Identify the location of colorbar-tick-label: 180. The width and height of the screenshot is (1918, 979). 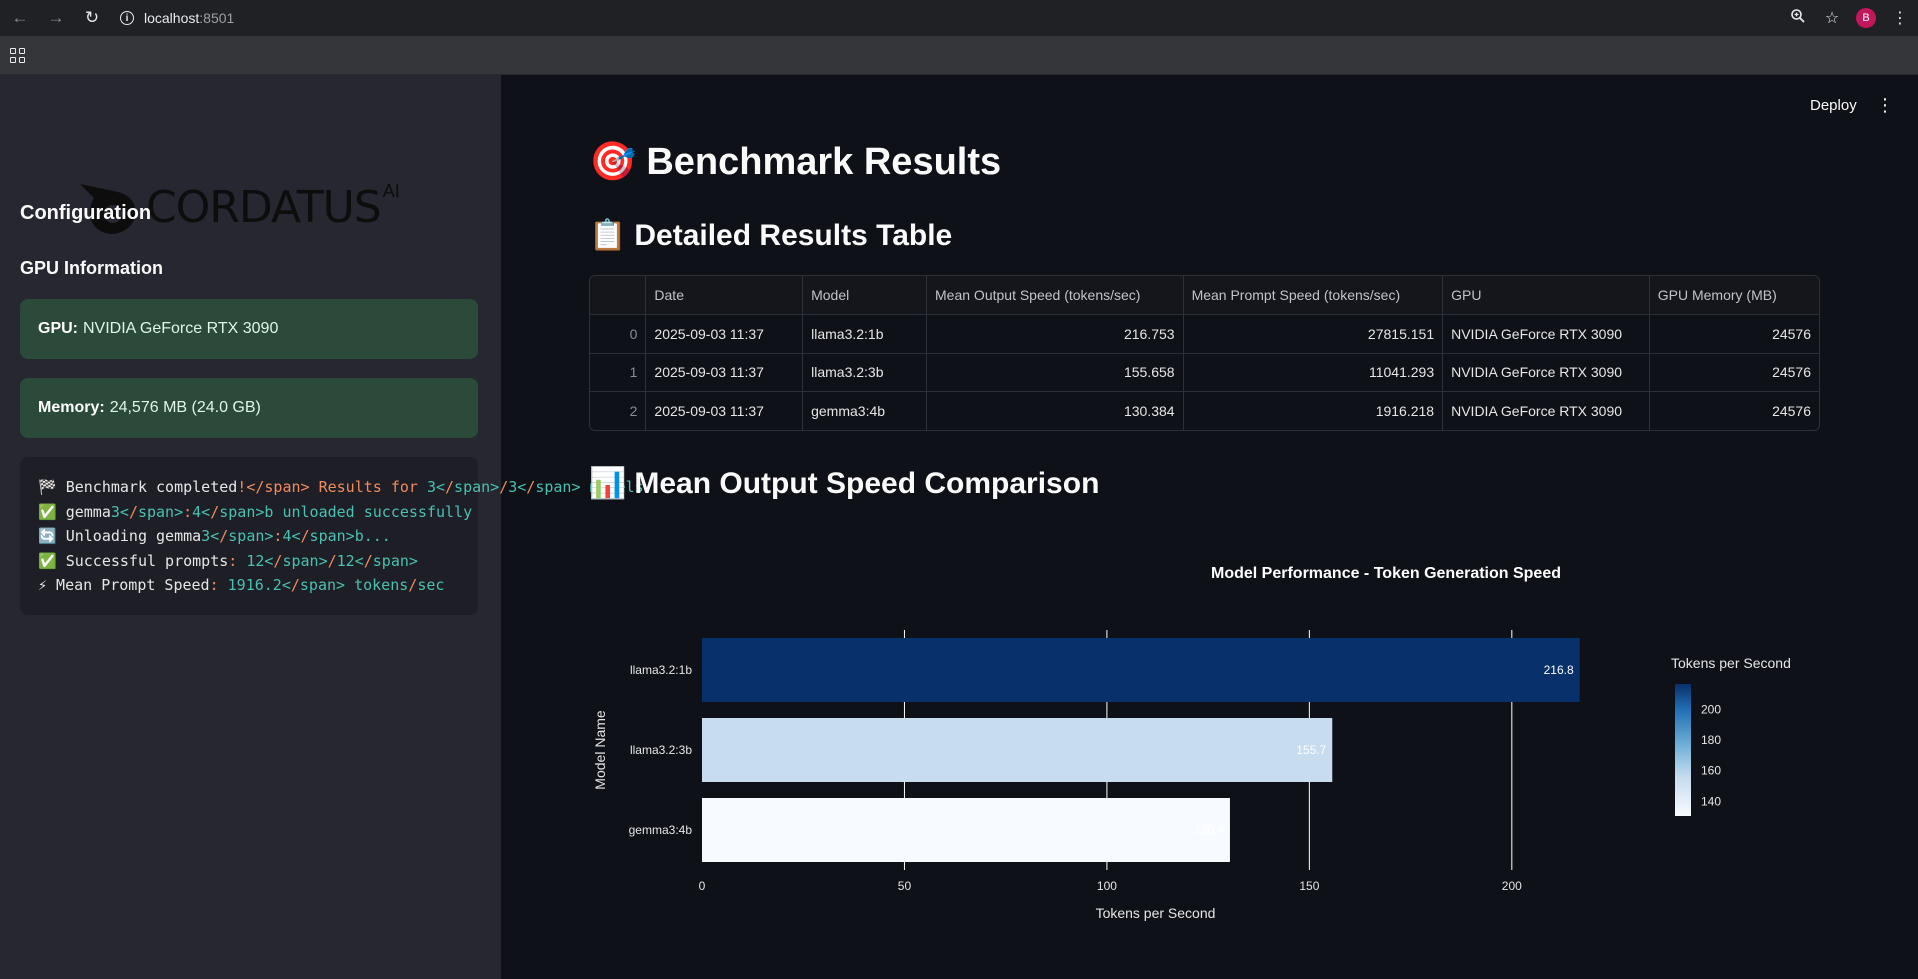
(1711, 740).